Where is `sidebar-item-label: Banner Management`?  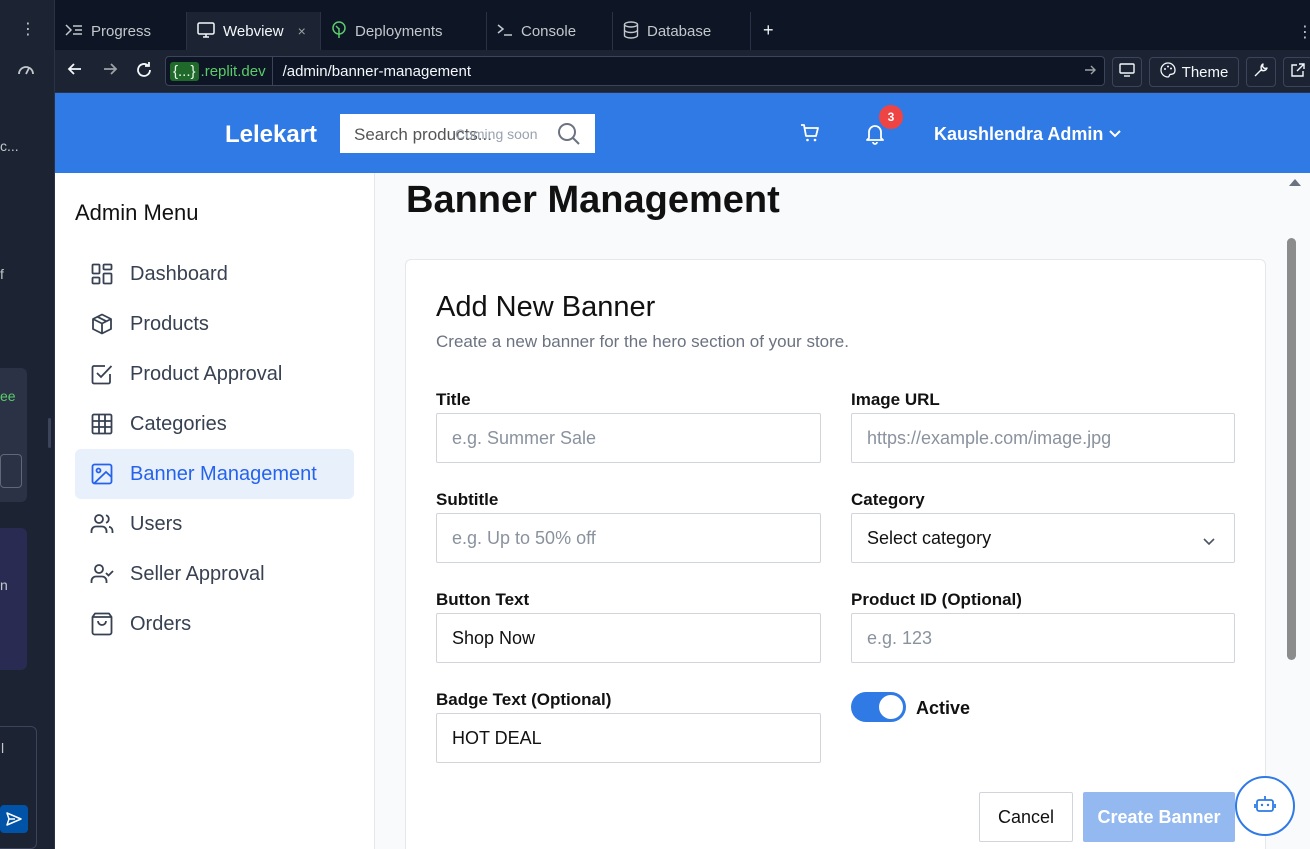 sidebar-item-label: Banner Management is located at coordinates (223, 473).